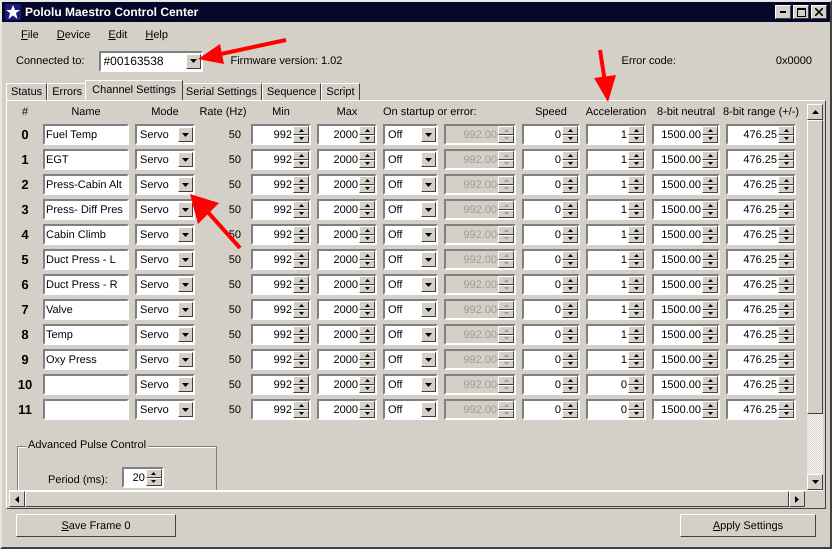 This screenshot has height=549, width=832. What do you see at coordinates (292, 91) in the screenshot?
I see `tab: Sequence` at bounding box center [292, 91].